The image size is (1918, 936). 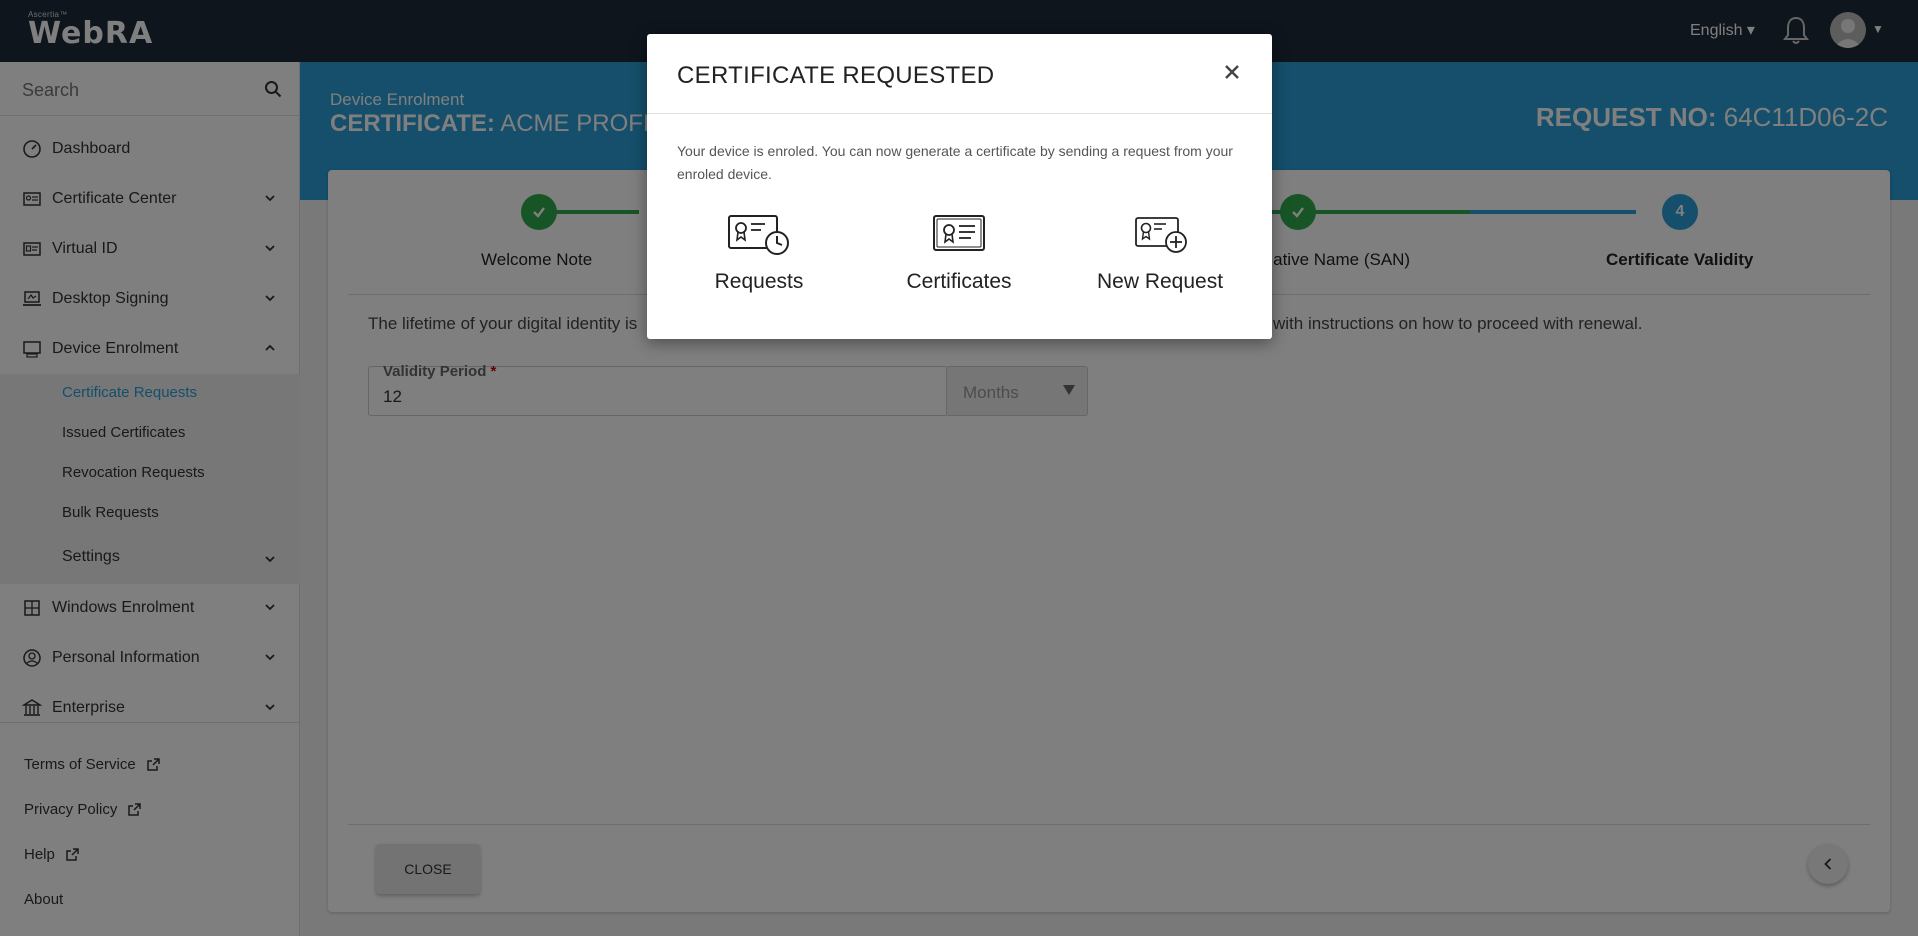 I want to click on option-label: Requests, so click(x=759, y=281).